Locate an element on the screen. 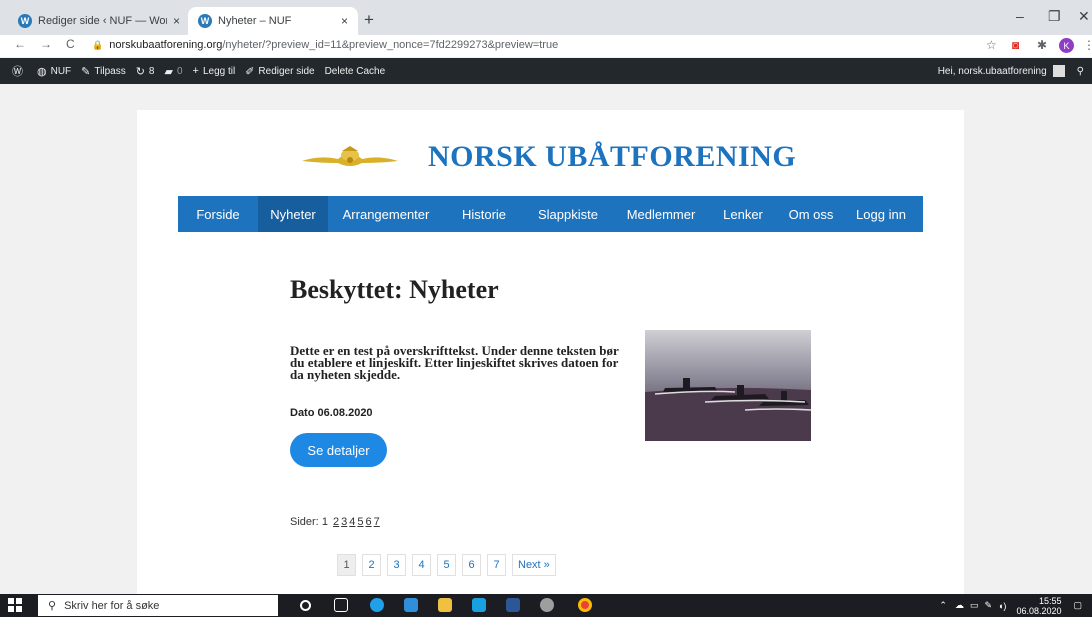 The width and height of the screenshot is (1092, 617). nav-item-om-oss: Om oss is located at coordinates (811, 214).